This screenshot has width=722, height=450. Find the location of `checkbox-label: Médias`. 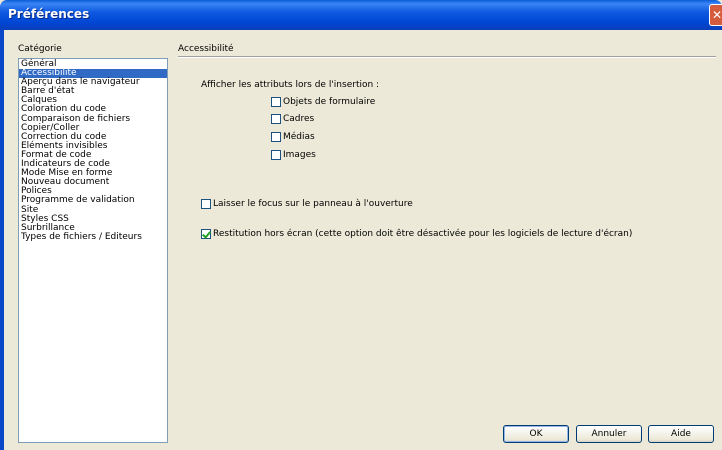

checkbox-label: Médias is located at coordinates (299, 137).